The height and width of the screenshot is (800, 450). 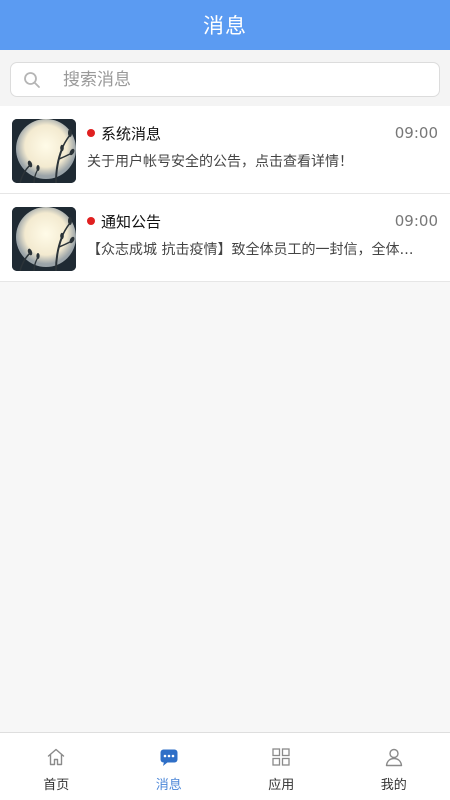 I want to click on search-icon, so click(x=32, y=80).